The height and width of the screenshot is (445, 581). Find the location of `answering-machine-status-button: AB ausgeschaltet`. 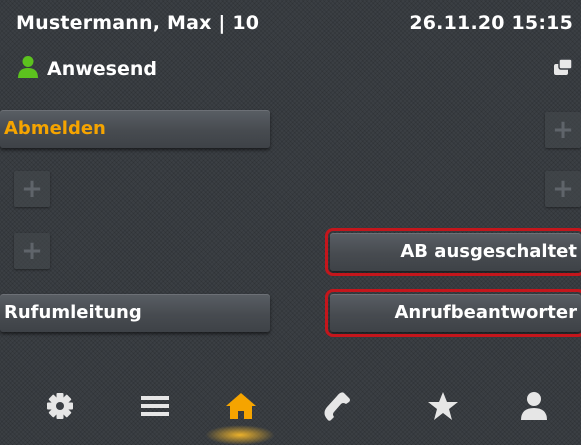

answering-machine-status-button: AB ausgeschaltet is located at coordinates (453, 252).